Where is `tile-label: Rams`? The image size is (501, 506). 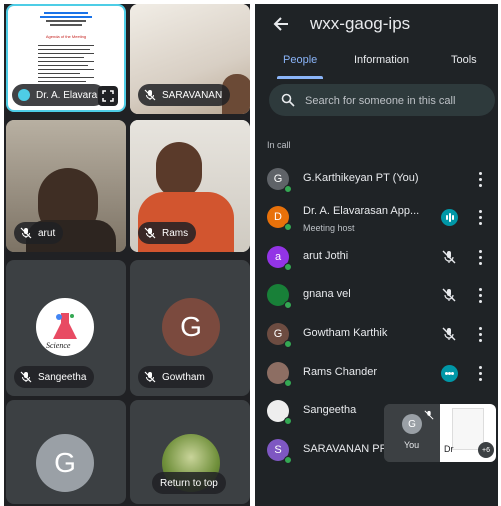 tile-label: Rams is located at coordinates (167, 233).